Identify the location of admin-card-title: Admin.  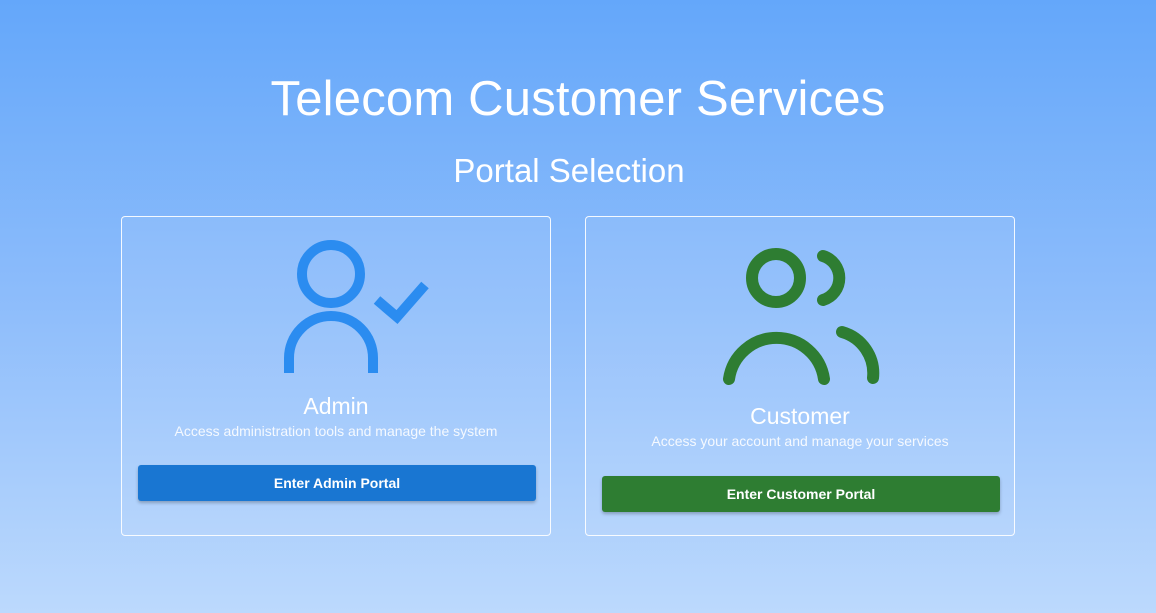
(336, 406).